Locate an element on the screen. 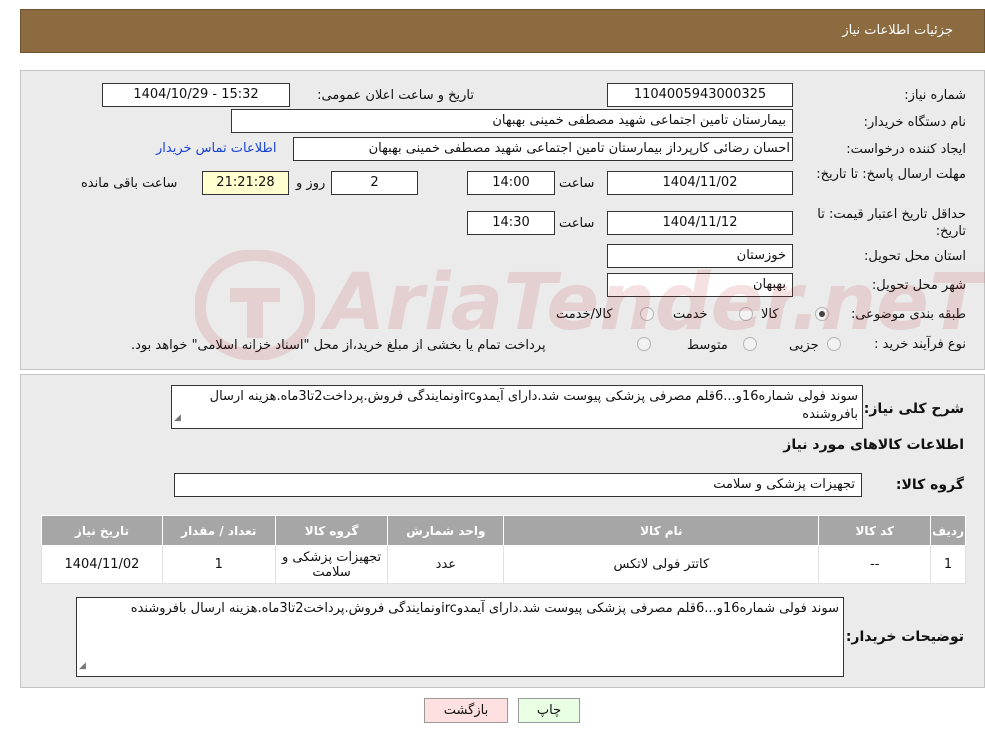 This screenshot has height=744, width=985. province-field: خوزستان is located at coordinates (700, 256).